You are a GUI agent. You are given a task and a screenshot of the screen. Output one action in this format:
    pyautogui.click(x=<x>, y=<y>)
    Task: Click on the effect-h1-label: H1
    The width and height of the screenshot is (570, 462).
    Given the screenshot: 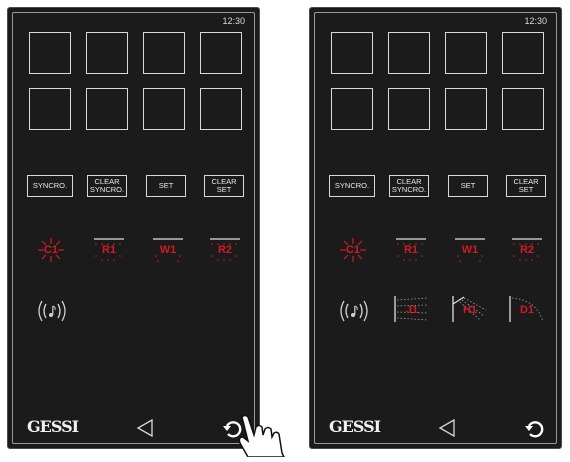 What is the action you would take?
    pyautogui.click(x=470, y=310)
    